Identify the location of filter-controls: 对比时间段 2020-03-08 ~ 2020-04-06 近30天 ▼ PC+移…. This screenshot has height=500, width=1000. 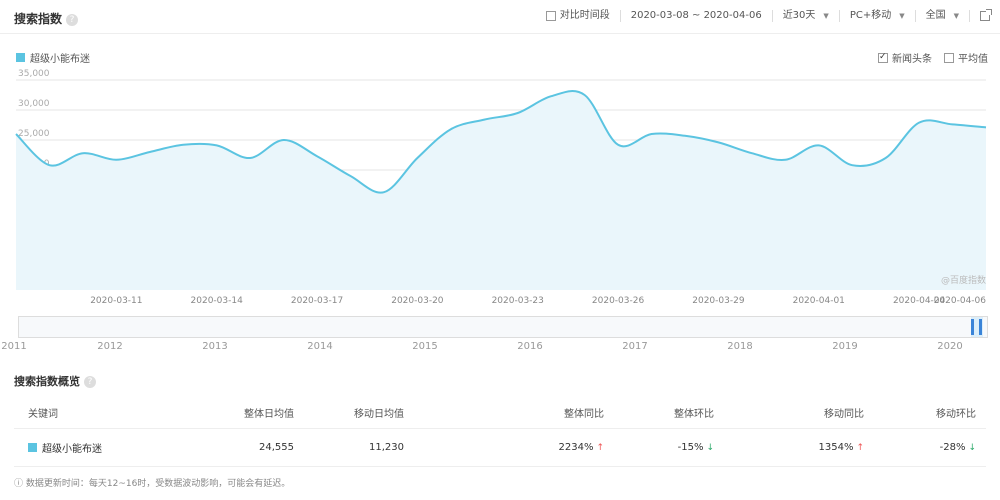
(764, 15).